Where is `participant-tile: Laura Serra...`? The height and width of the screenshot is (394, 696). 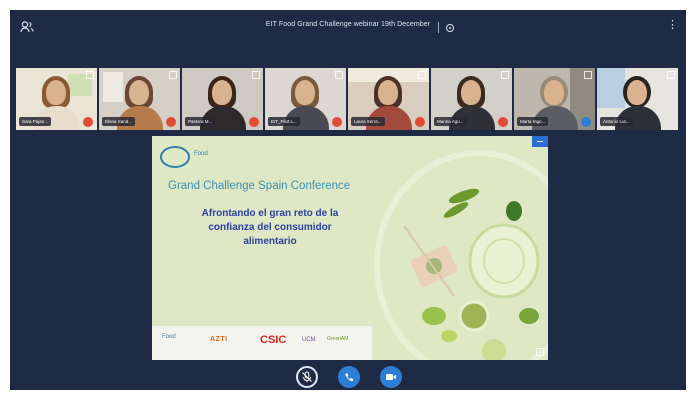
participant-tile: Laura Serra... is located at coordinates (388, 99).